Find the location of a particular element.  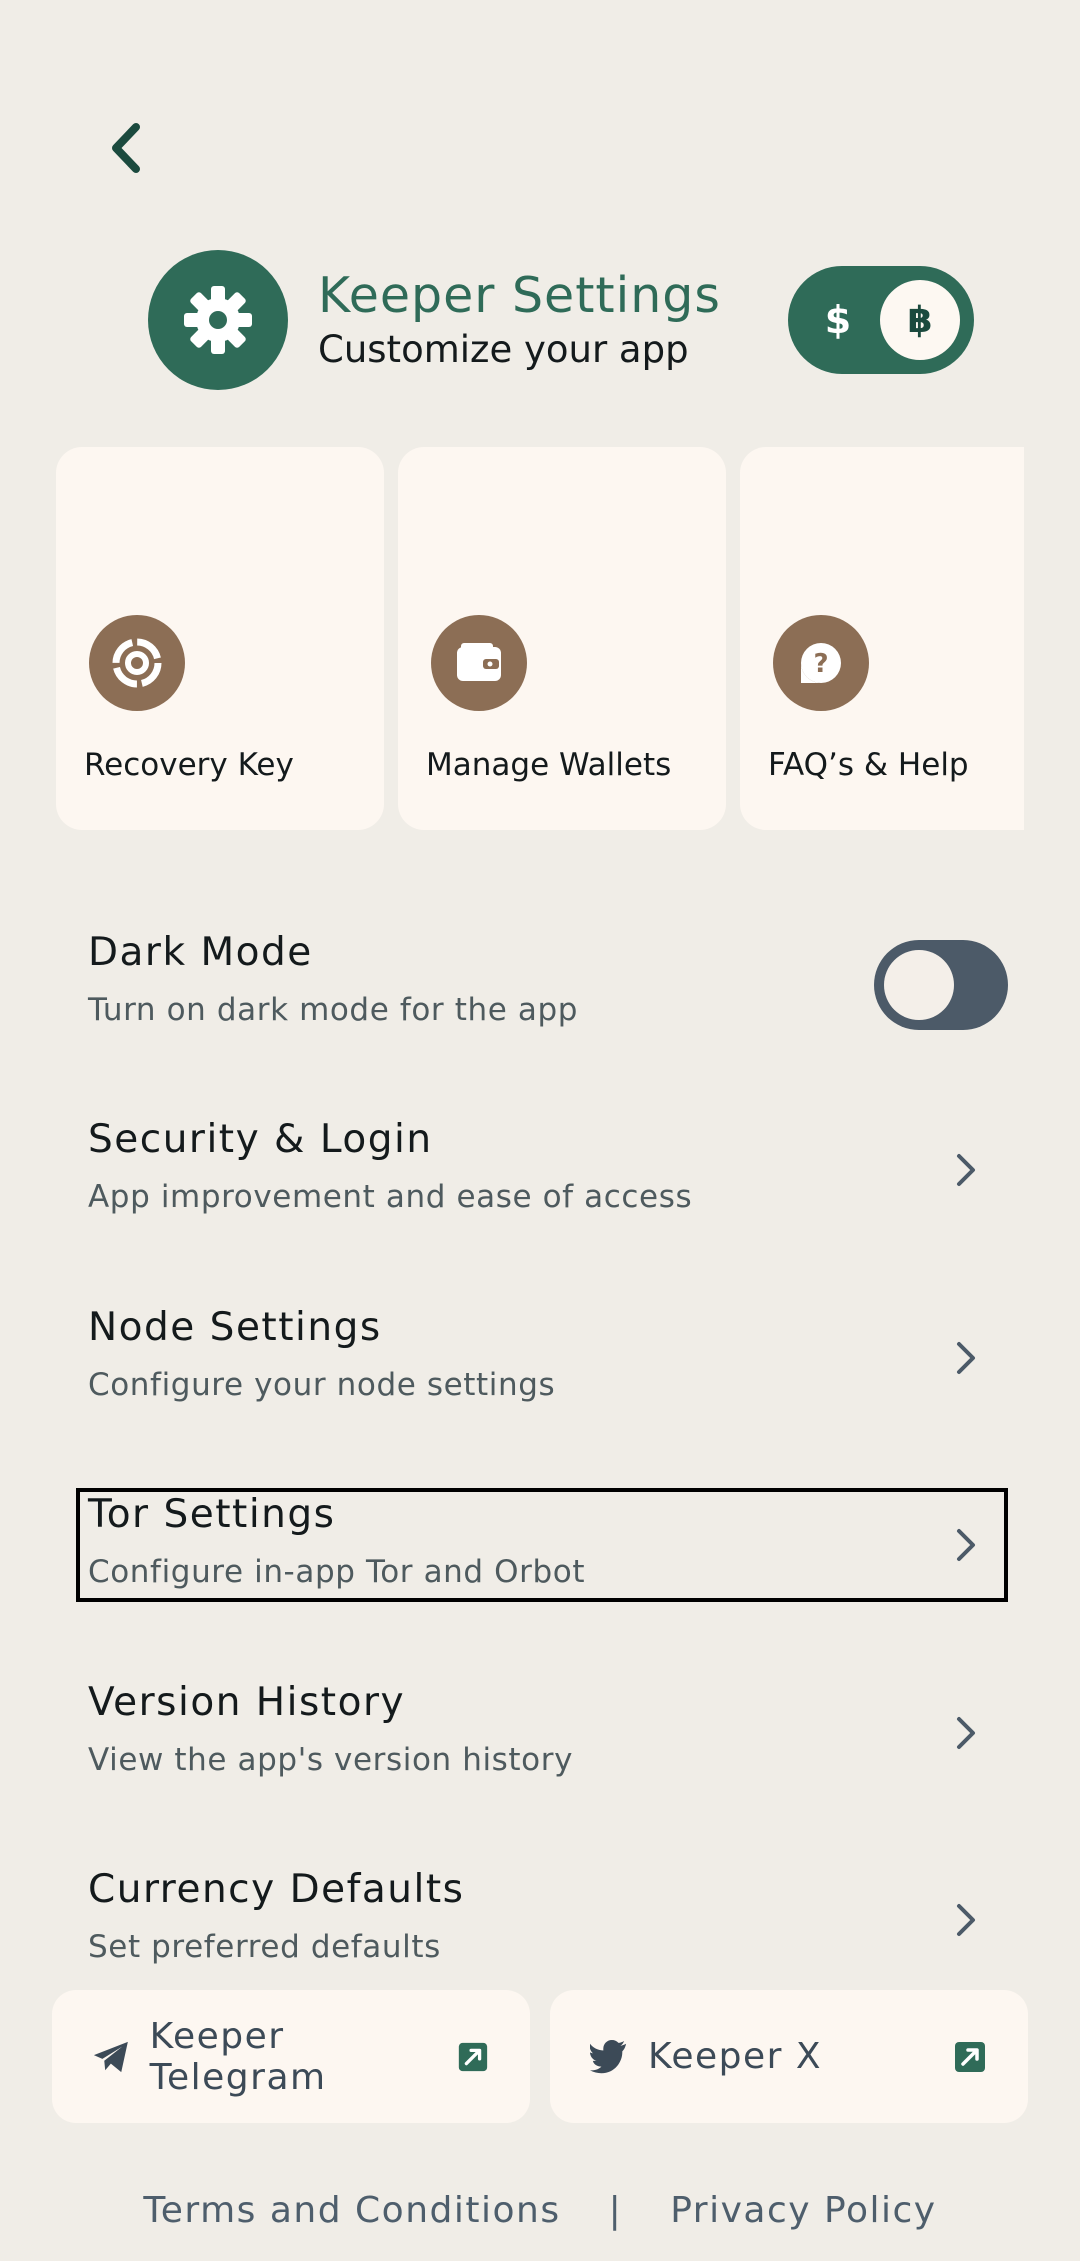

keeper-telegram-button: Keeper Telegram is located at coordinates (291, 2056).